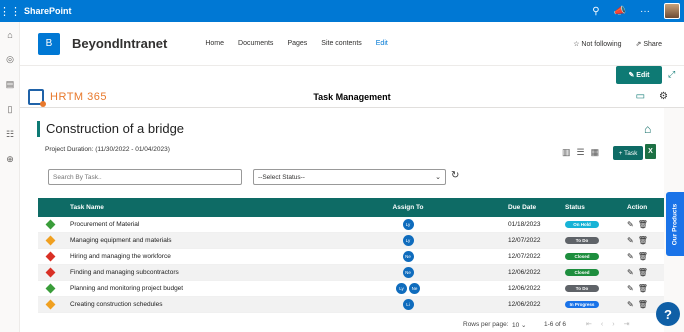 The width and height of the screenshot is (684, 332). What do you see at coordinates (255, 43) in the screenshot?
I see `nav-documents: Documents` at bounding box center [255, 43].